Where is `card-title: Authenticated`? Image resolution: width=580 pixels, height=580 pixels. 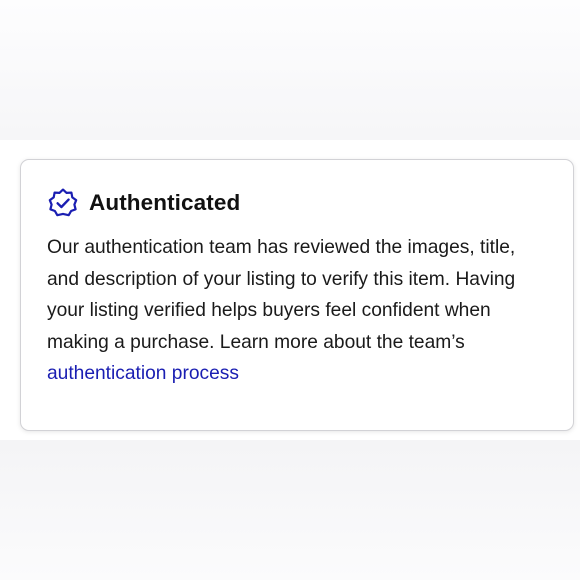 card-title: Authenticated is located at coordinates (165, 202).